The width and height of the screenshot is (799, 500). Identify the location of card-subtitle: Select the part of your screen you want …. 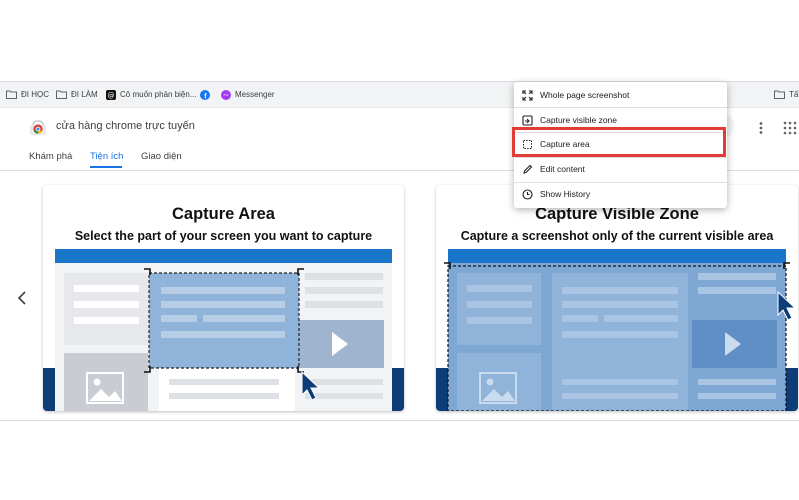
(223, 236).